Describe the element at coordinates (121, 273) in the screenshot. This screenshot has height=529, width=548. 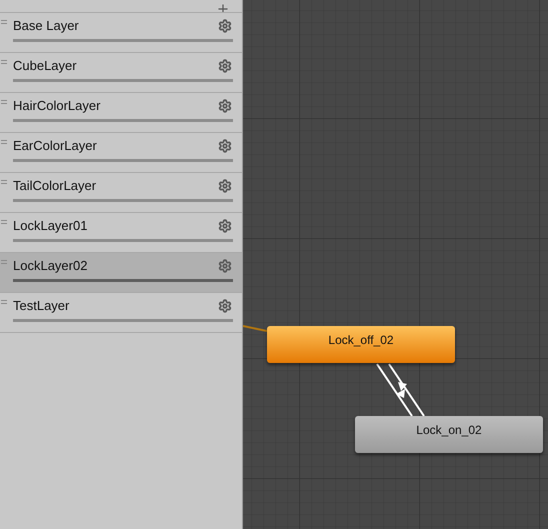
I see `layer-row: LockLayer02` at that location.